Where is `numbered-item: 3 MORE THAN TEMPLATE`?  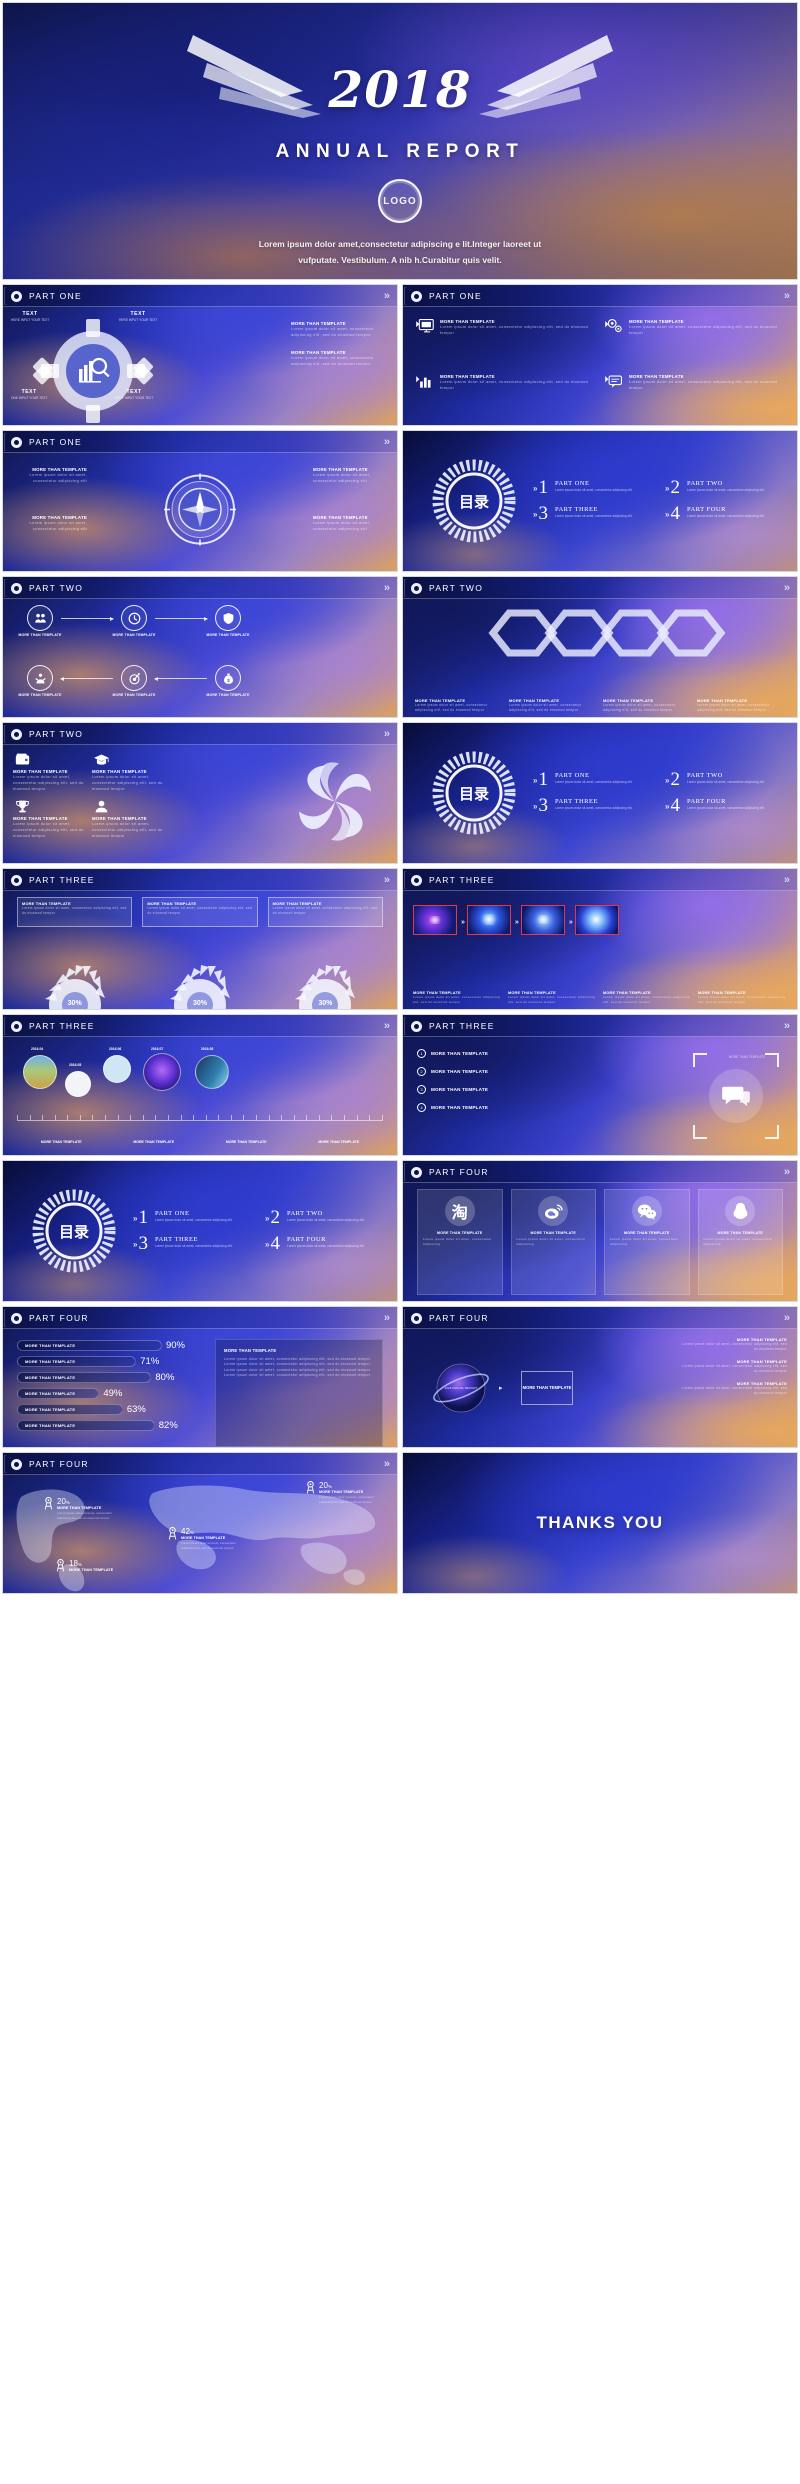
numbered-item: 3 MORE THAN TEMPLATE is located at coordinates (487, 1089).